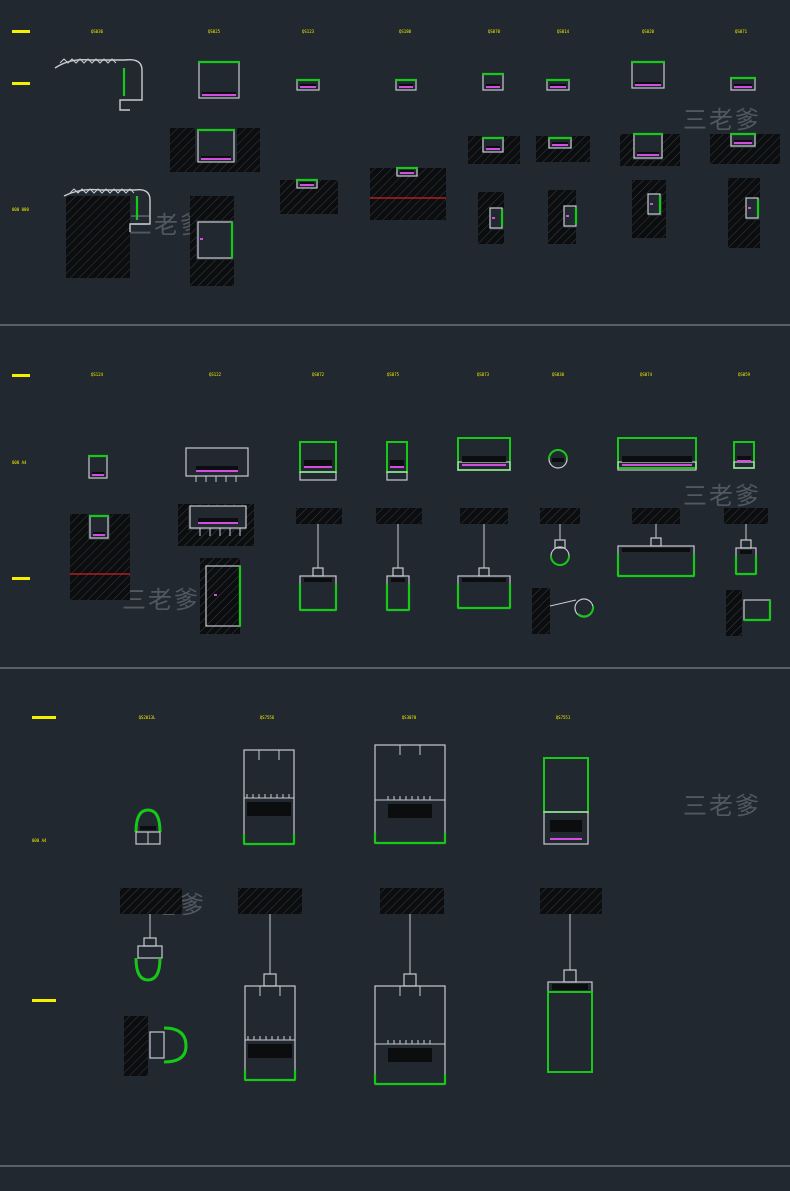  I want to click on stair-nosing-profile, so click(98, 84).